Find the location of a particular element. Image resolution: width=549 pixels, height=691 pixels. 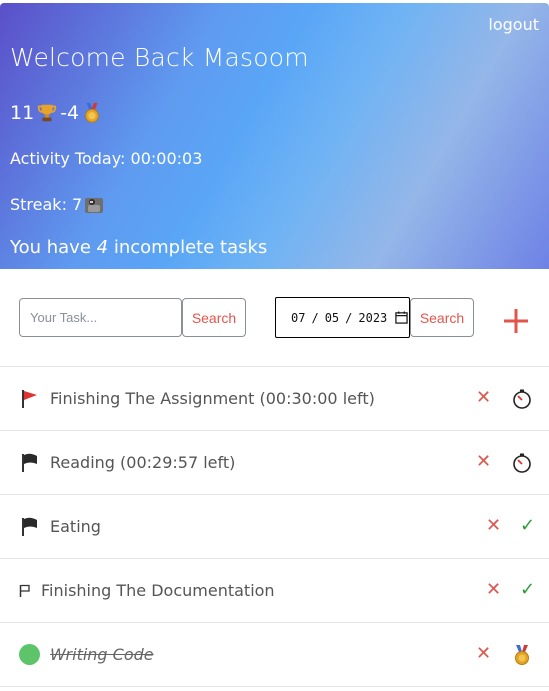

small-flag-icon is located at coordinates (24, 590).